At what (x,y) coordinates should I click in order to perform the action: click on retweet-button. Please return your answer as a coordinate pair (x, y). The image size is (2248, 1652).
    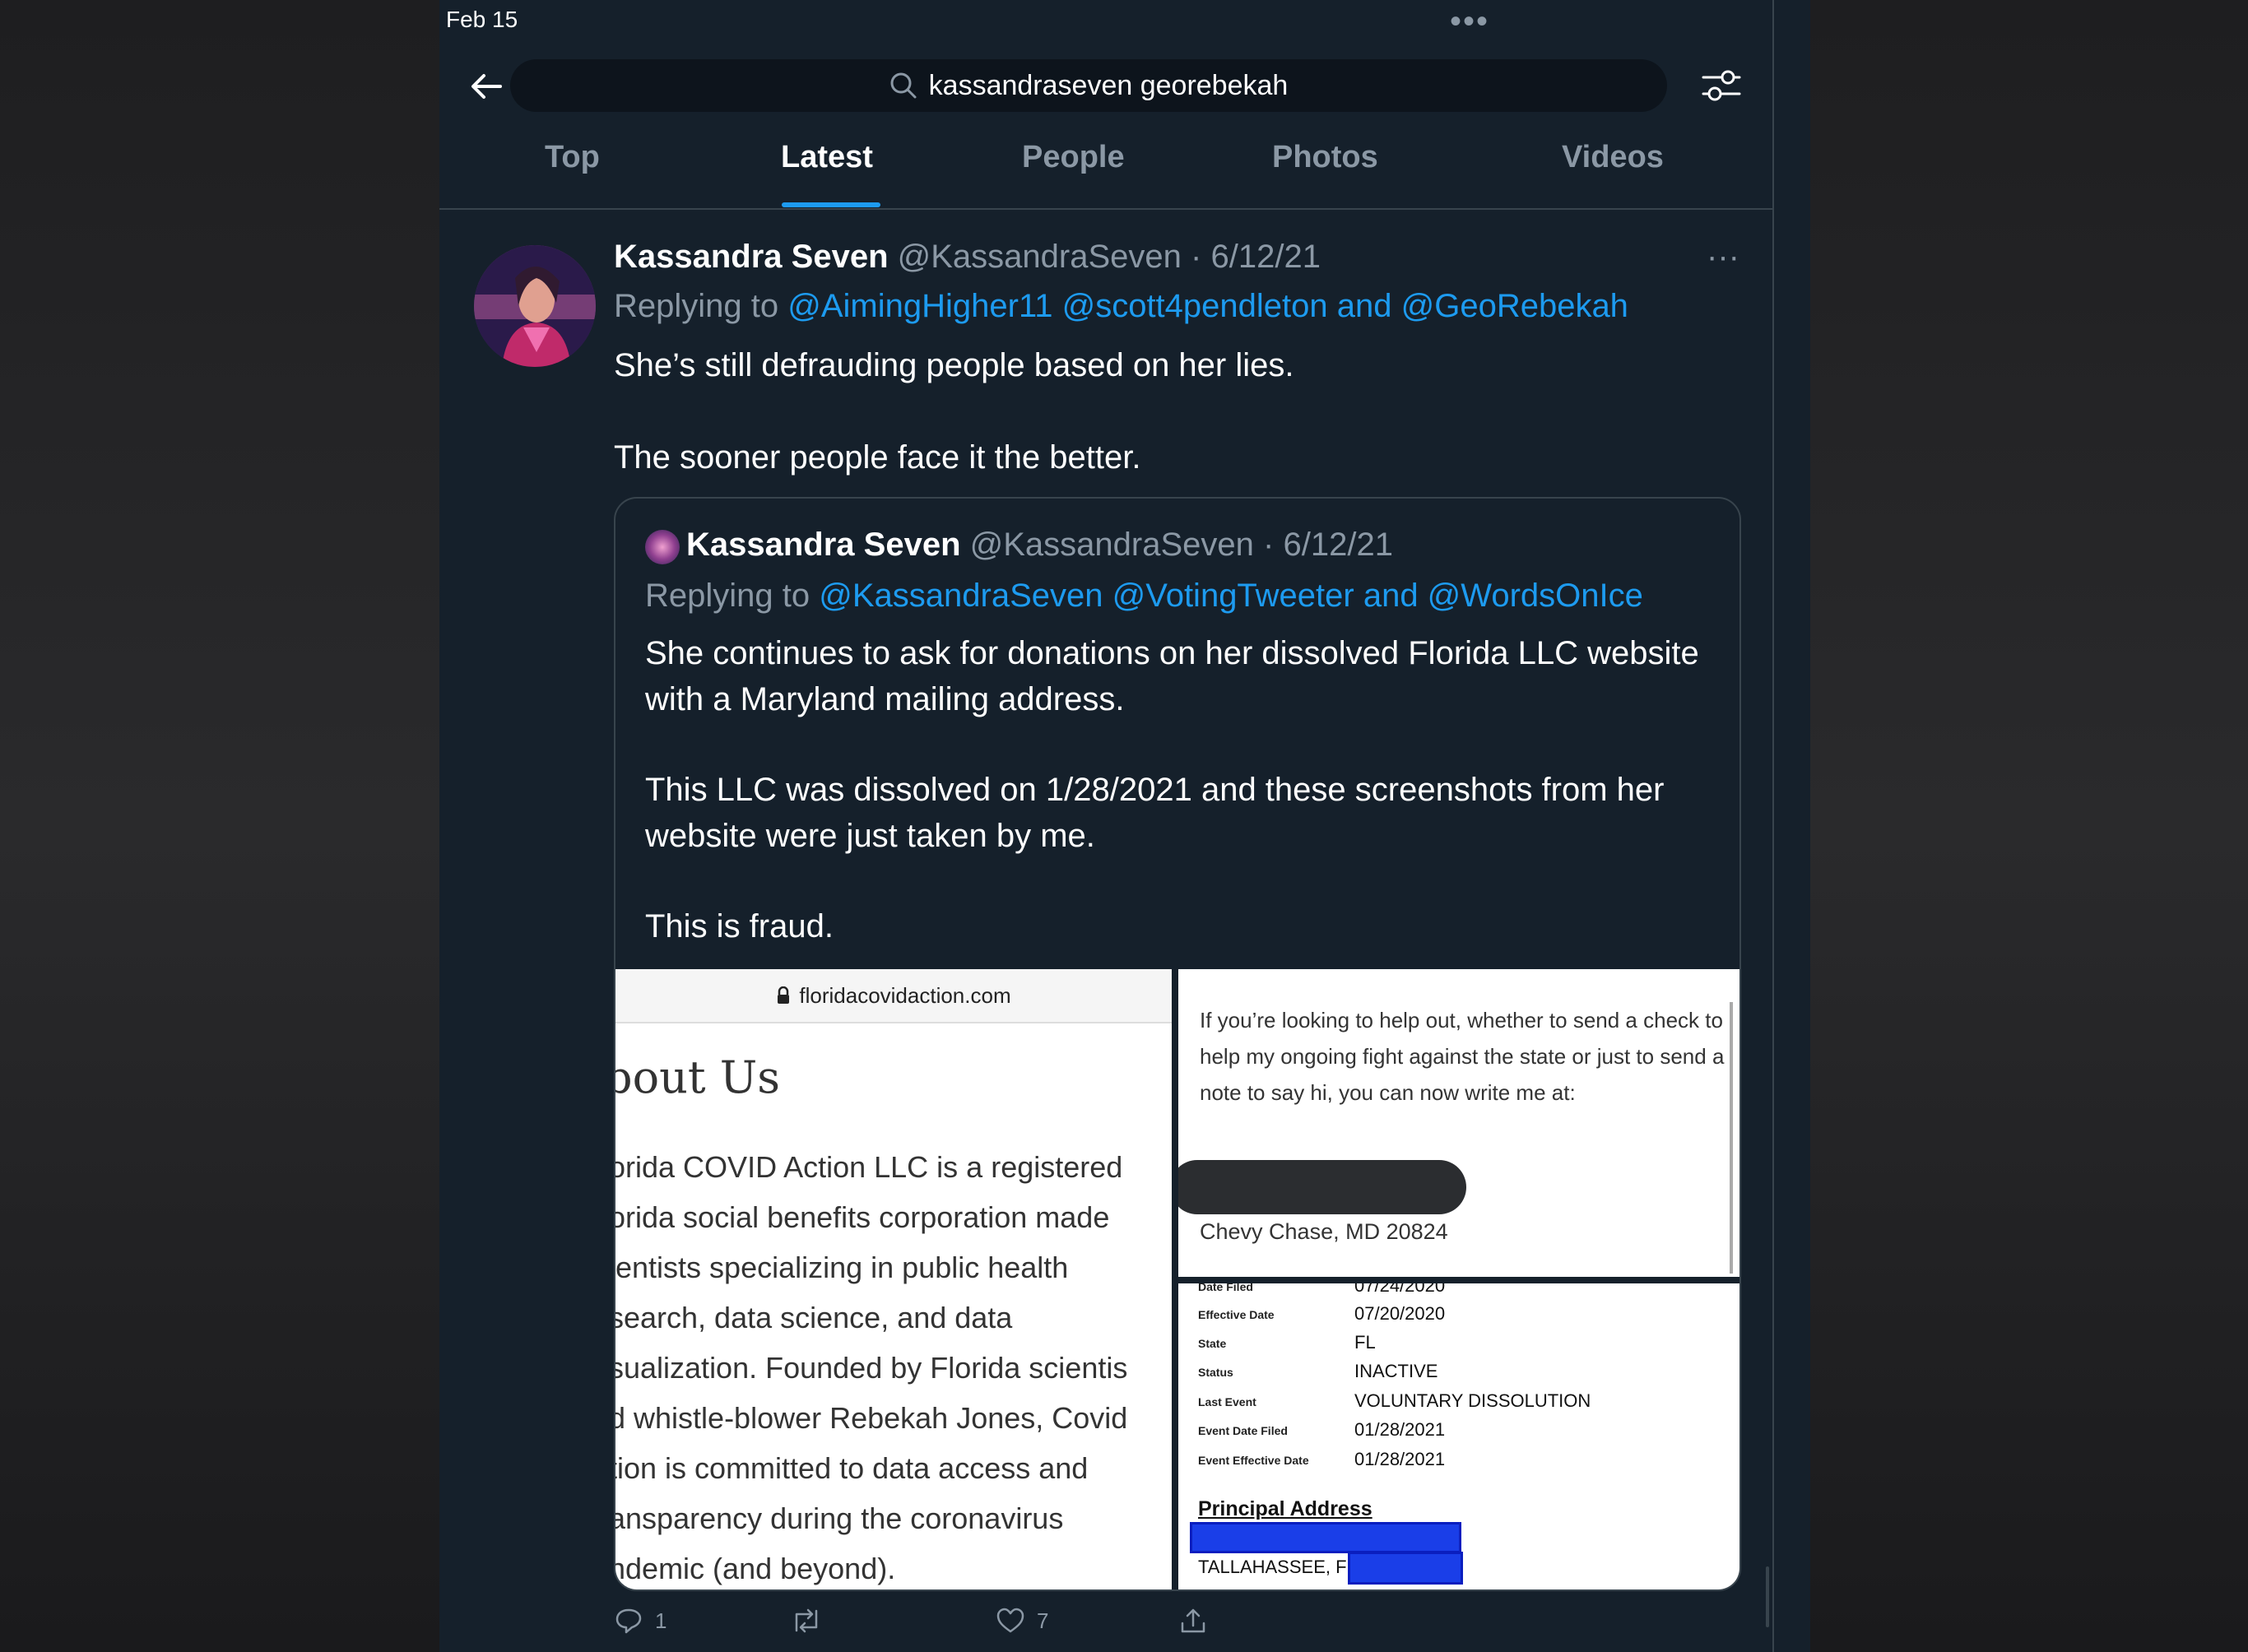
    Looking at the image, I should click on (806, 1621).